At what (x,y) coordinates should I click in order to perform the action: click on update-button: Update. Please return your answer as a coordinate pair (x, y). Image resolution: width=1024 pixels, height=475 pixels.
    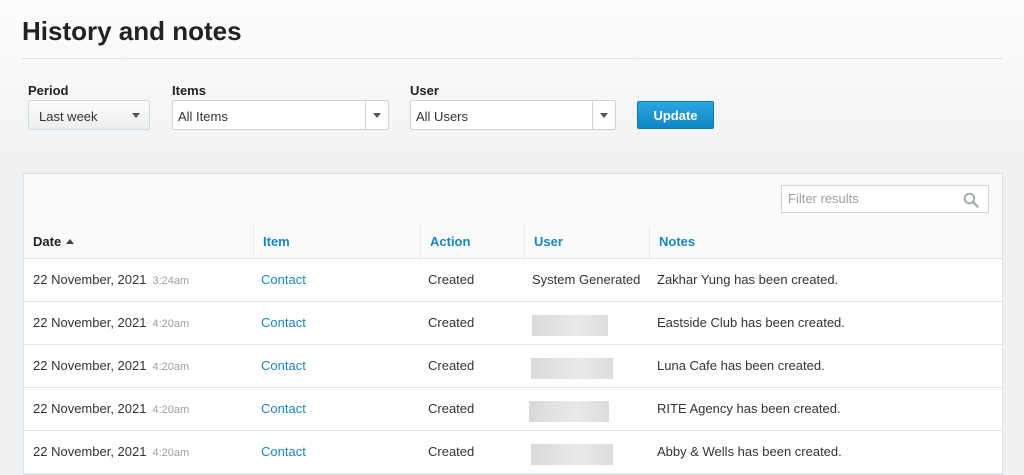
    Looking at the image, I should click on (675, 115).